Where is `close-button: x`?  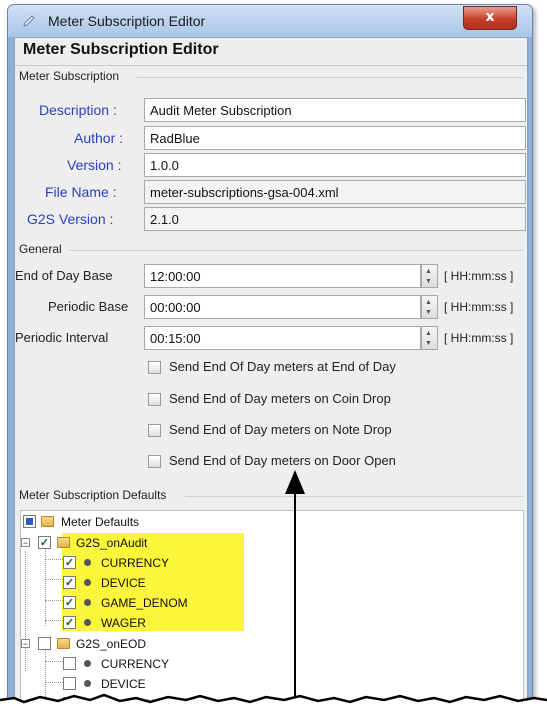
close-button: x is located at coordinates (490, 18).